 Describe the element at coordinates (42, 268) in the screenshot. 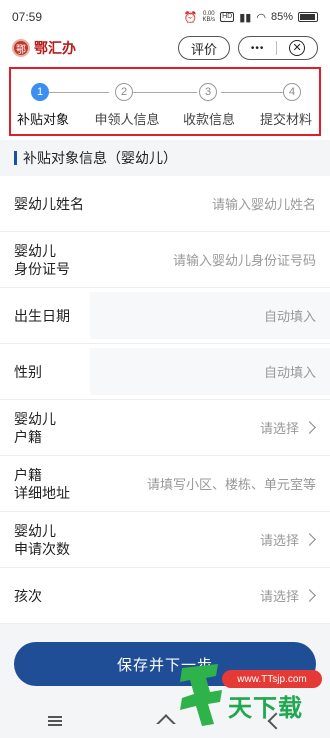

I see `label-line: 身份证号` at that location.